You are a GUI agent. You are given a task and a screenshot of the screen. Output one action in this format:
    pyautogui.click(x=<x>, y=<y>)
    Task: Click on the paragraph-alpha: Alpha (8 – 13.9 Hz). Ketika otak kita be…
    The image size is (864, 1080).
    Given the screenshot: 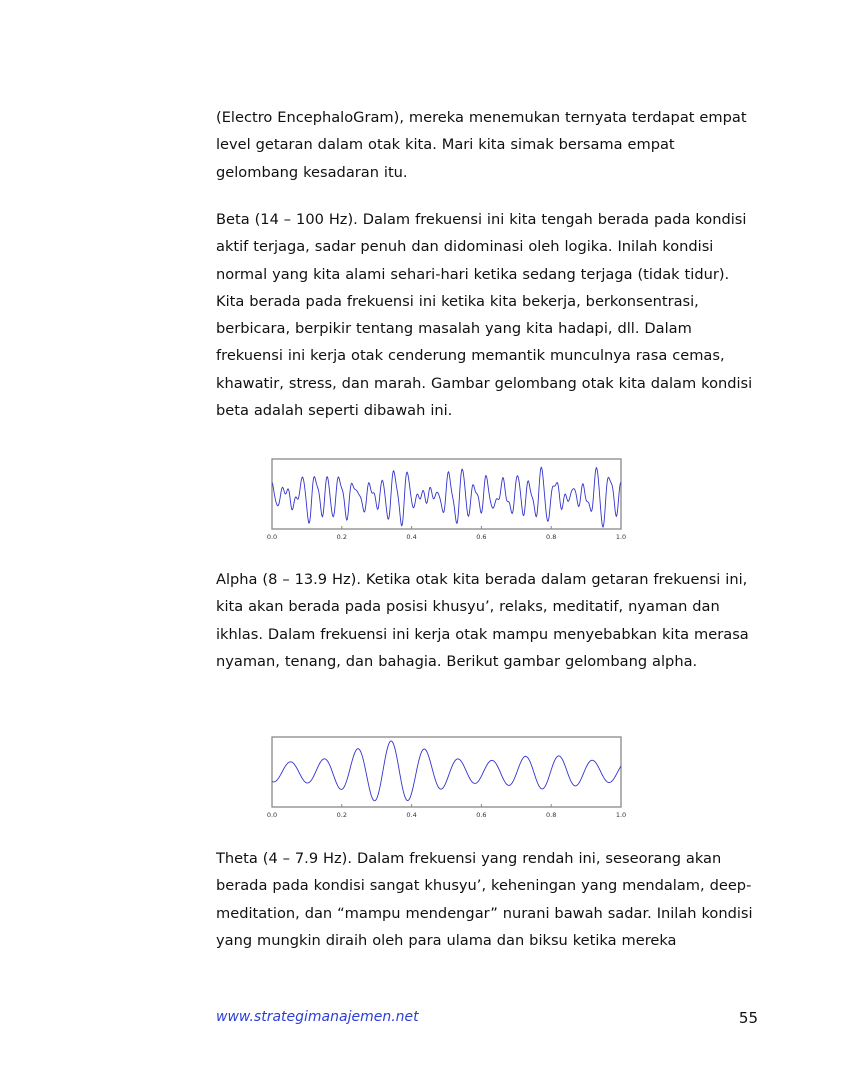 What is the action you would take?
    pyautogui.click(x=482, y=620)
    